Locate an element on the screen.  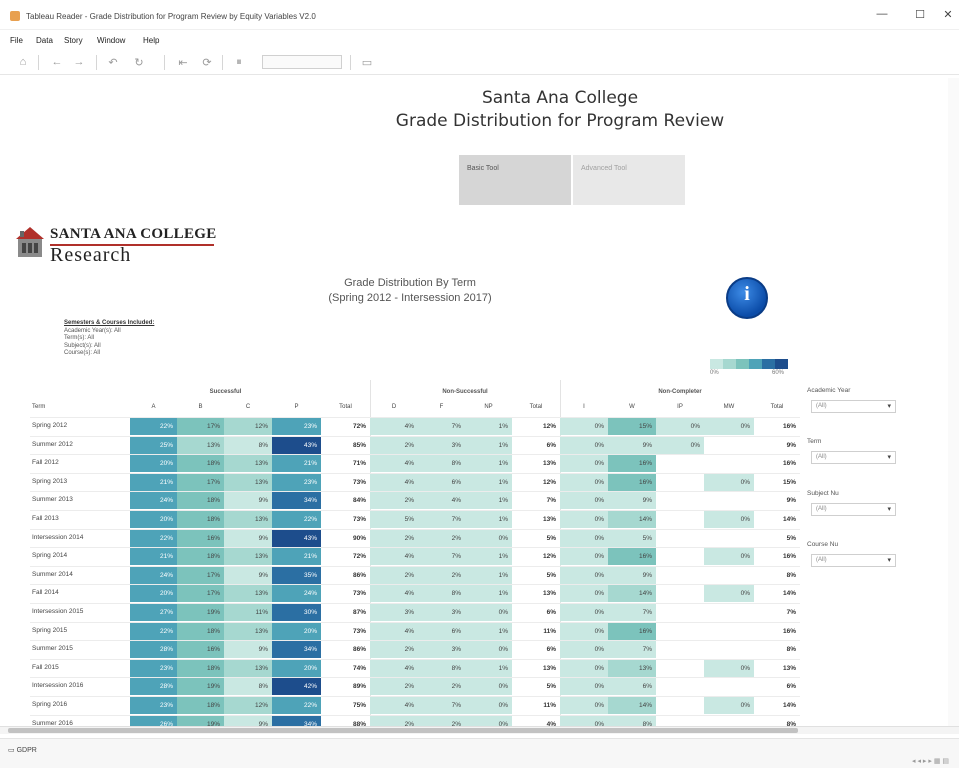
total-cell: 8% is located at coordinates (791, 650).